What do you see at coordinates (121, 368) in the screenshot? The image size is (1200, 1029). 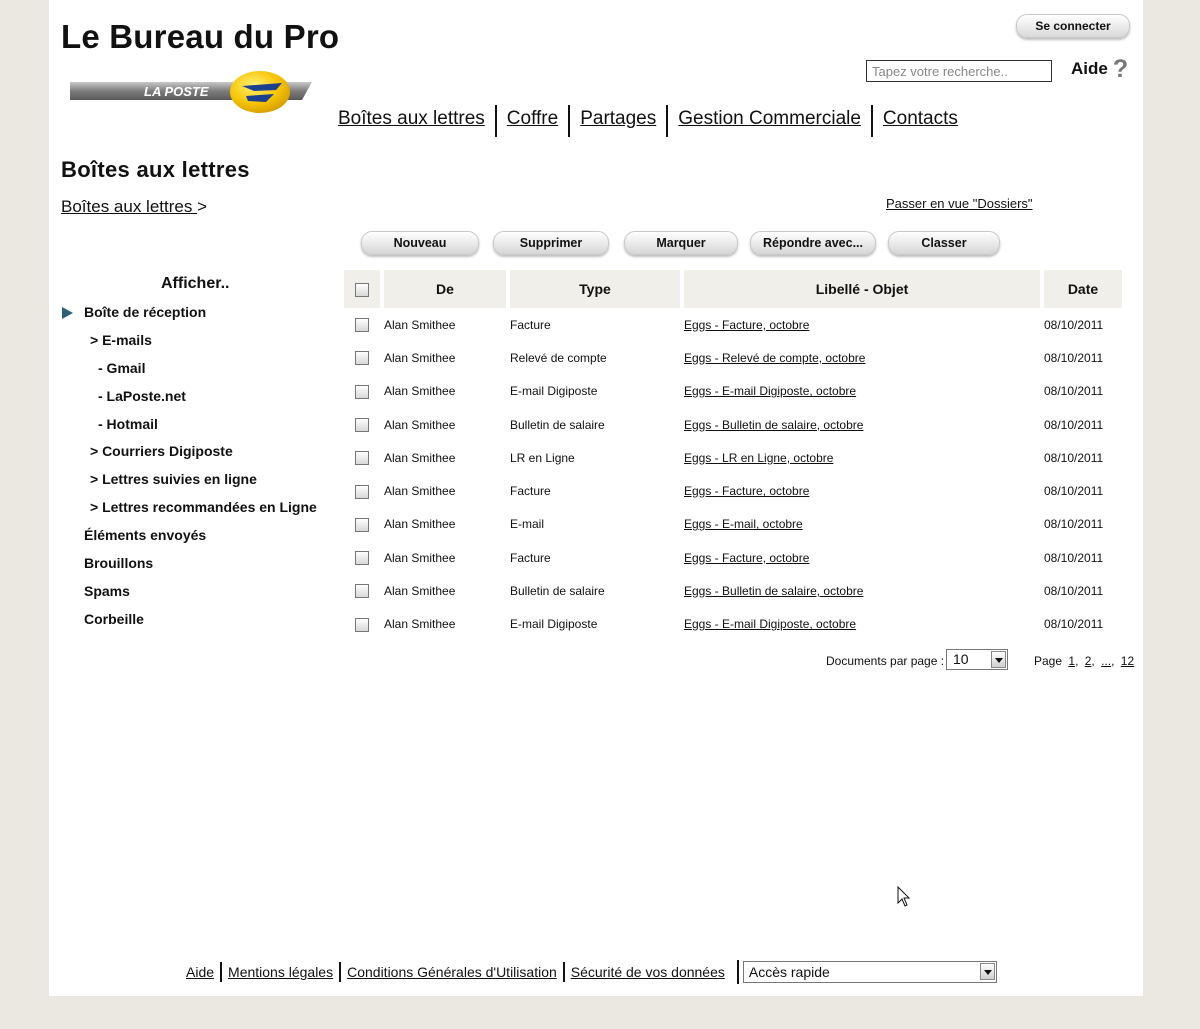 I see `sidebar-item-gmail: - Gmail` at bounding box center [121, 368].